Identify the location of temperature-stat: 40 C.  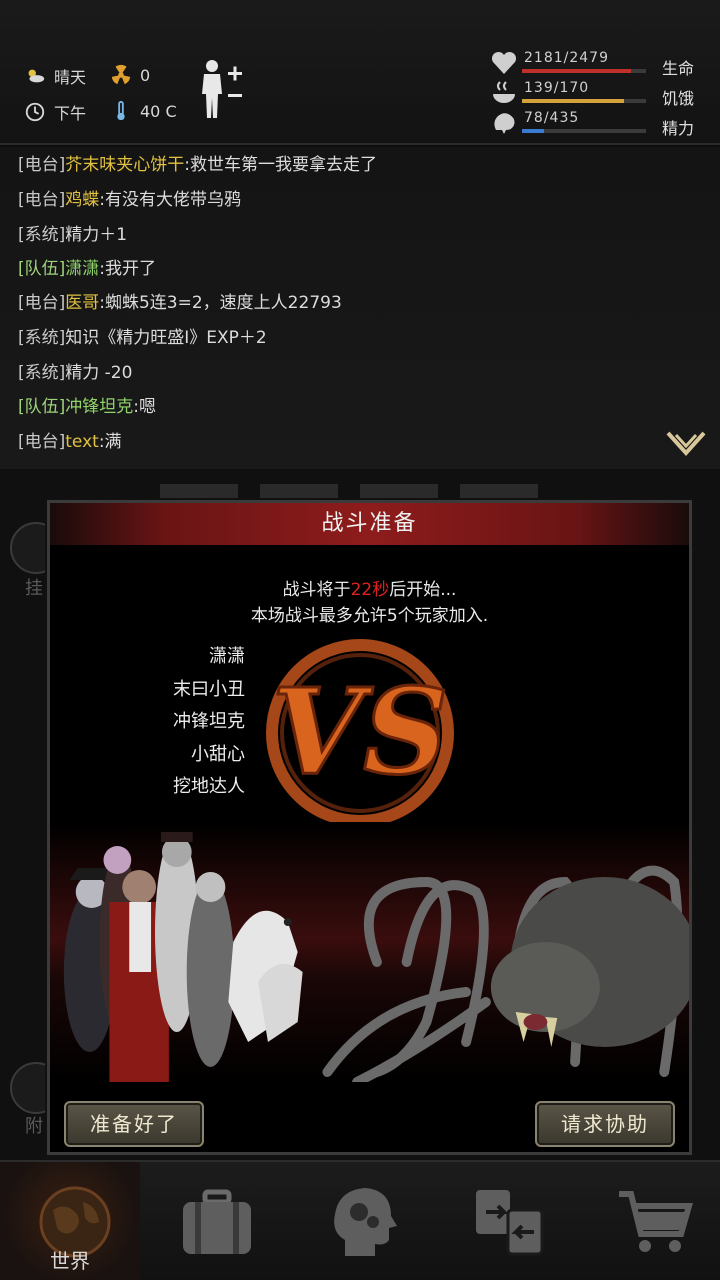
(143, 111).